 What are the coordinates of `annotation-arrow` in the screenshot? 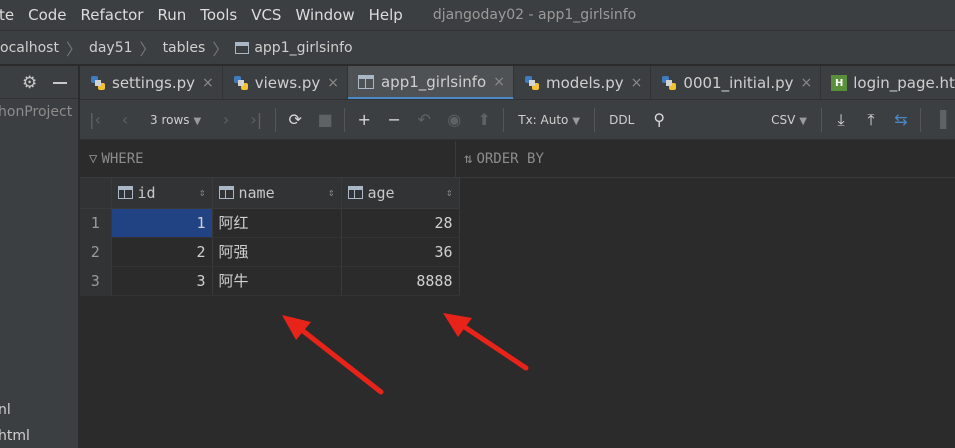 It's located at (486, 342).